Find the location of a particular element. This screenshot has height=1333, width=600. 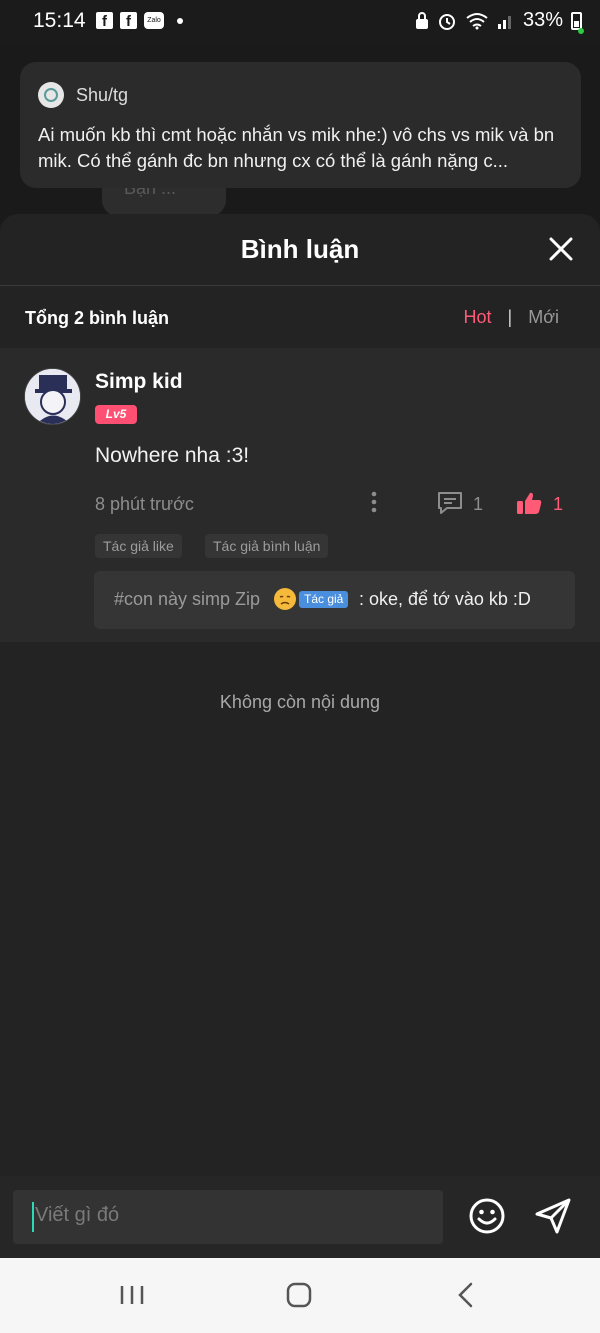

thumbs-up-icon is located at coordinates (529, 503).